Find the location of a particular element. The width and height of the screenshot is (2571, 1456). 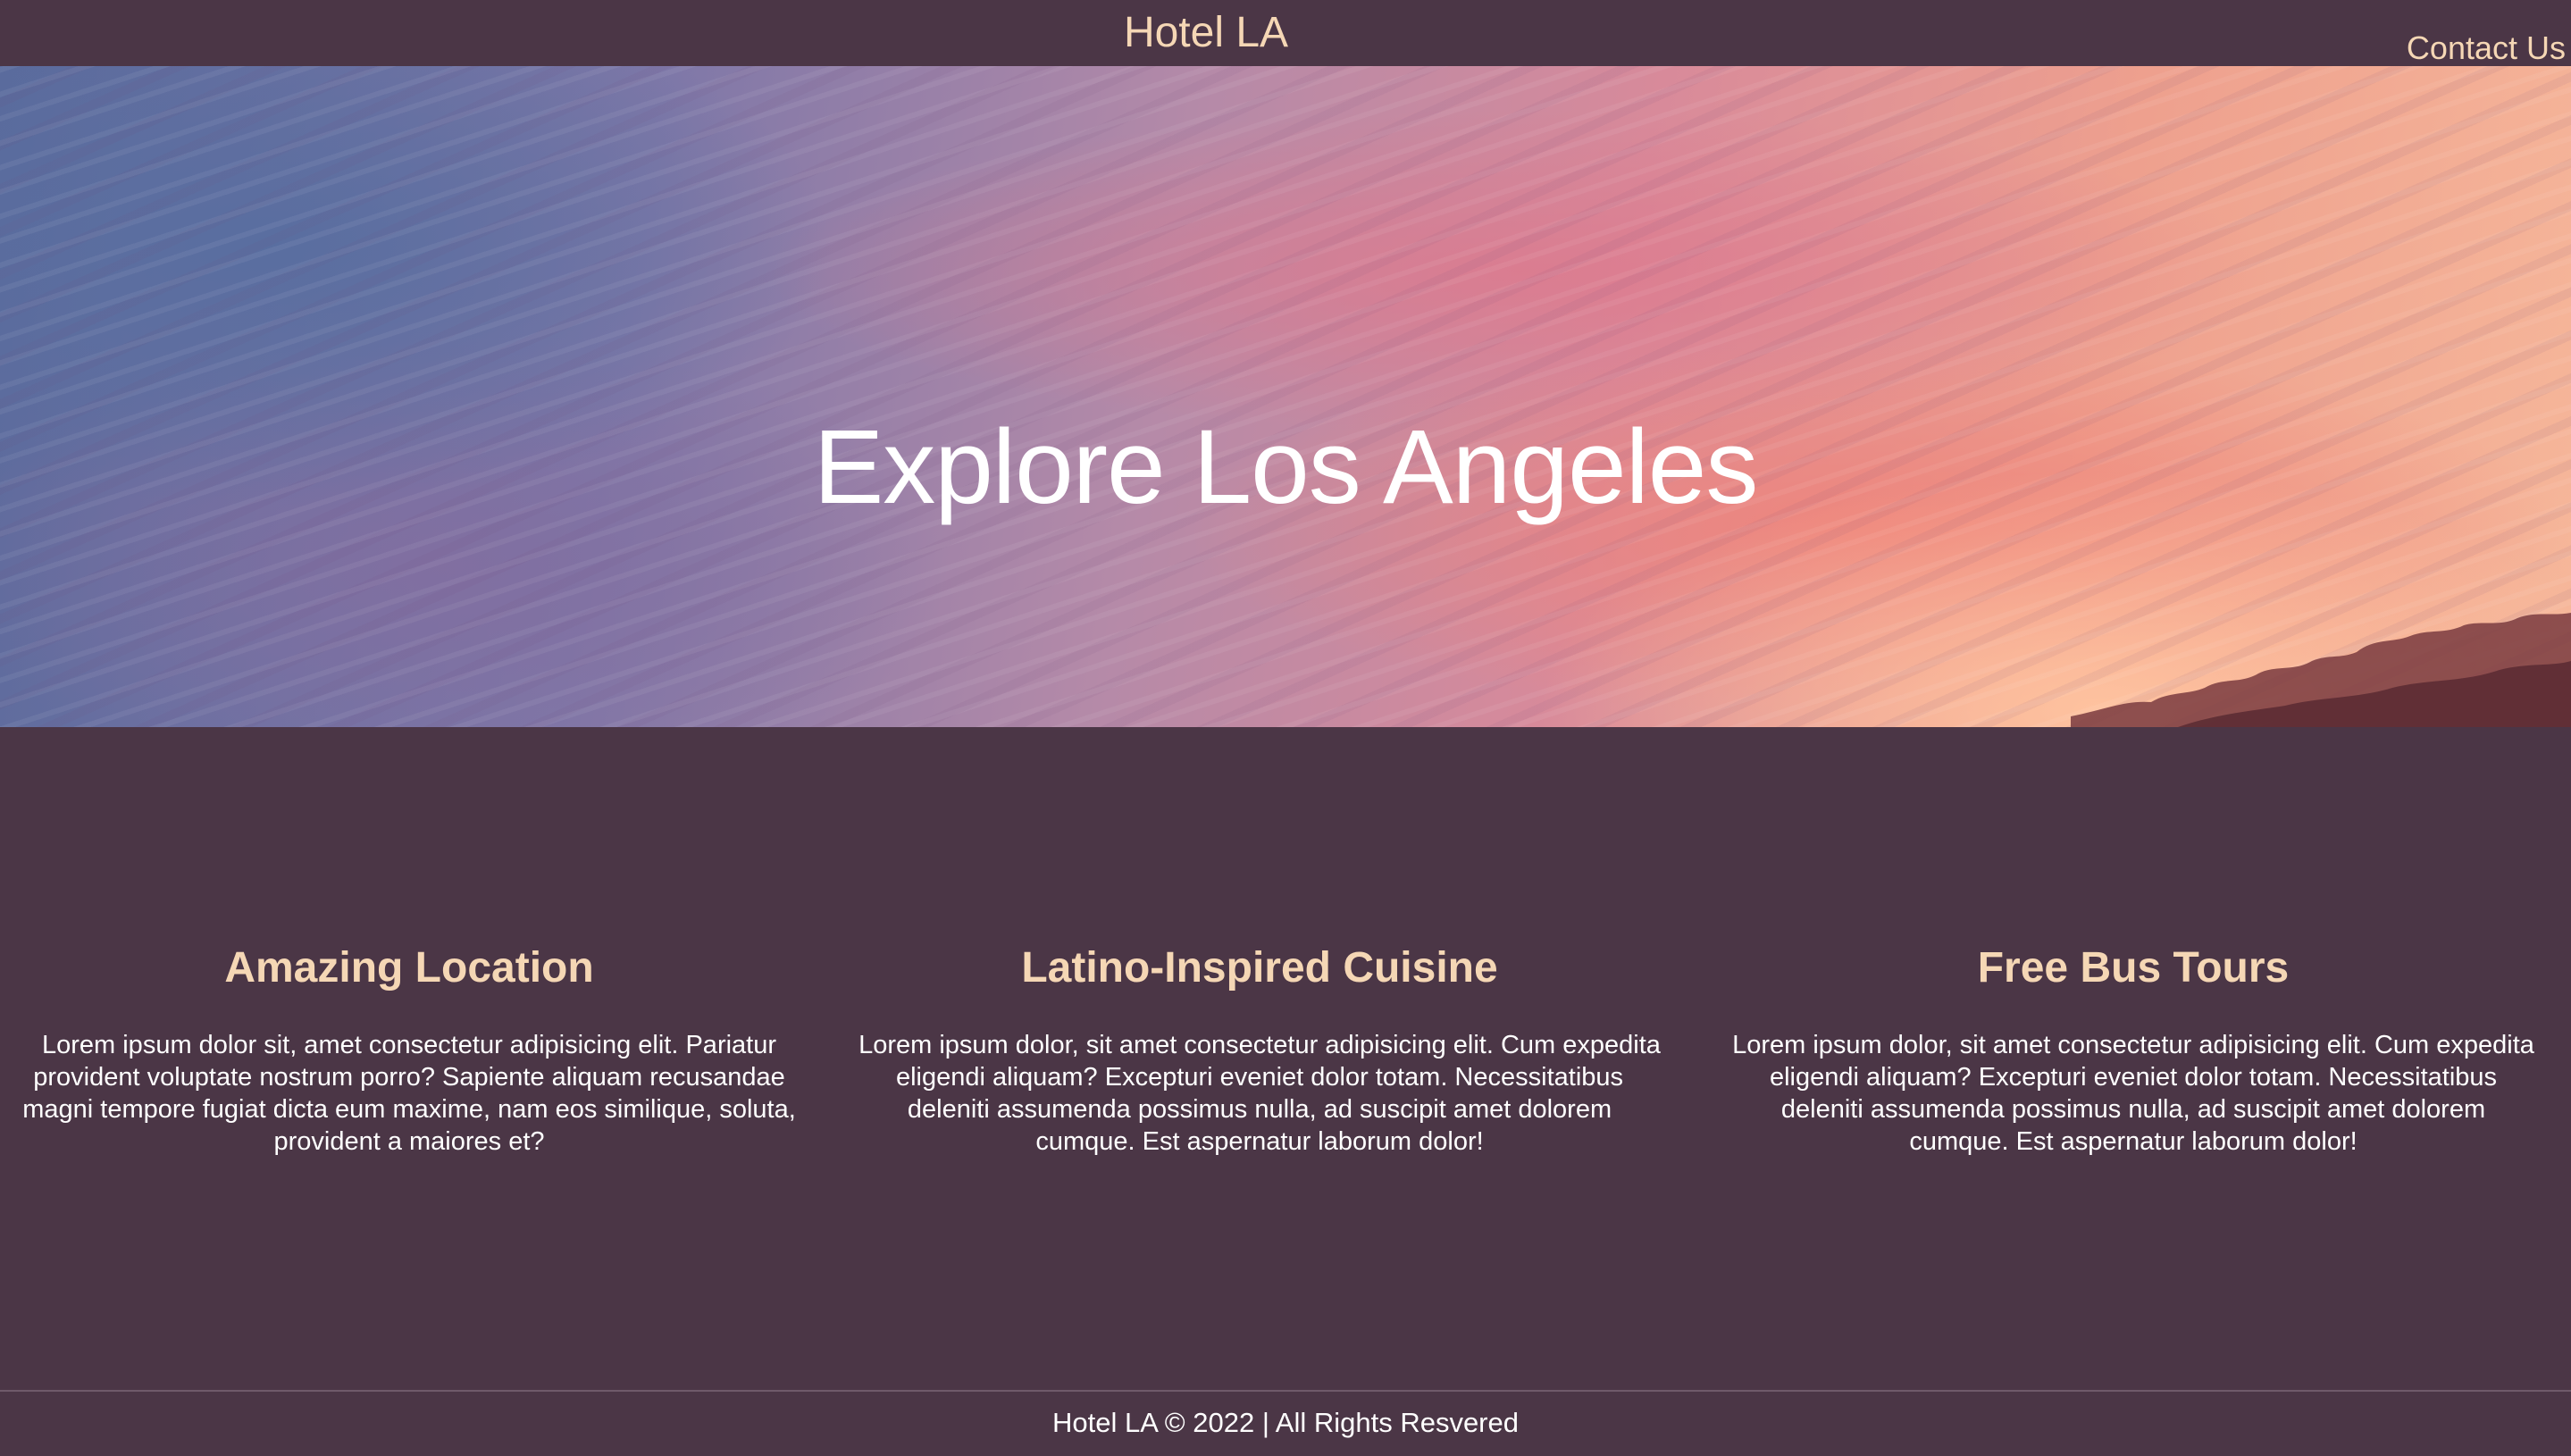

hero-title: Explore Los Angeles is located at coordinates (1286, 467).